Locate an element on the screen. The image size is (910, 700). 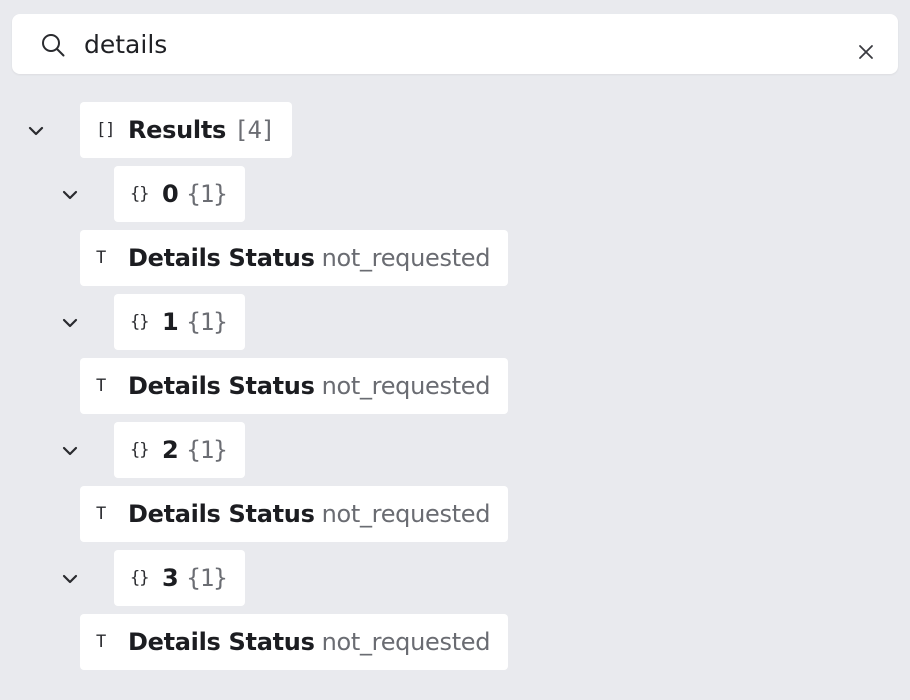
tree-node-item: {} 2 {1} is located at coordinates (179, 450).